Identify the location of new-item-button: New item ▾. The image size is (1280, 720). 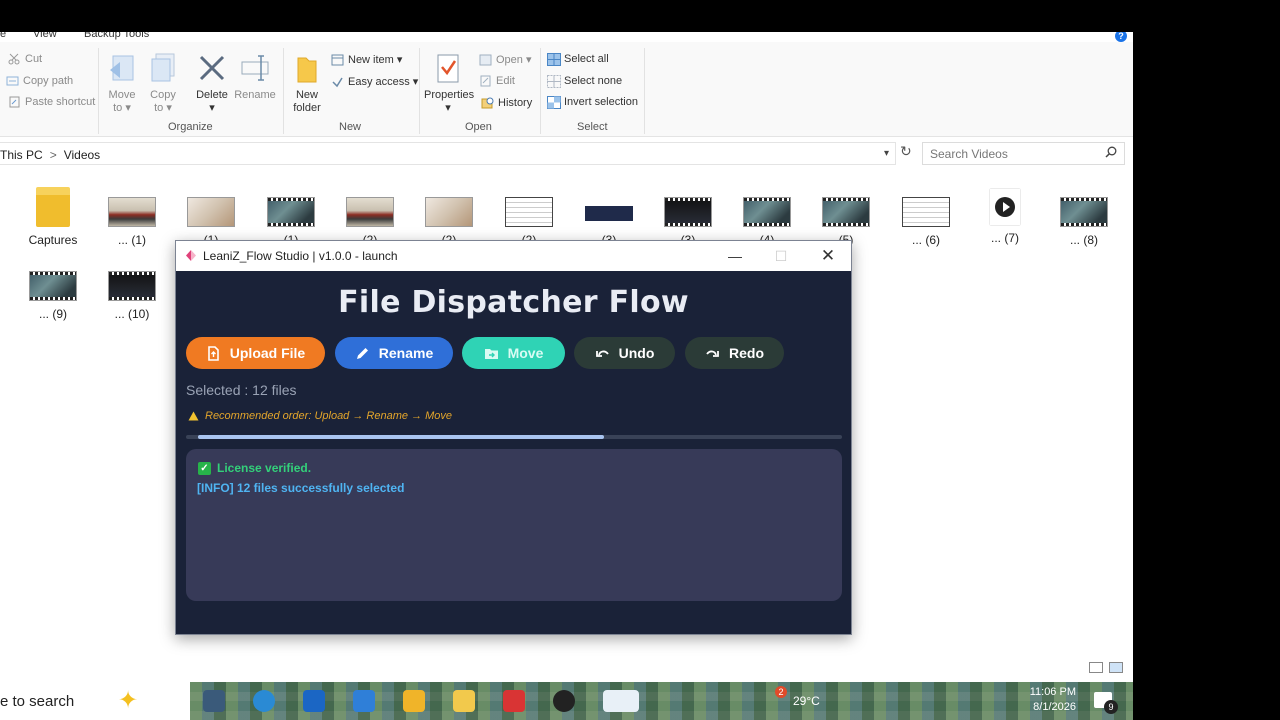
(366, 59).